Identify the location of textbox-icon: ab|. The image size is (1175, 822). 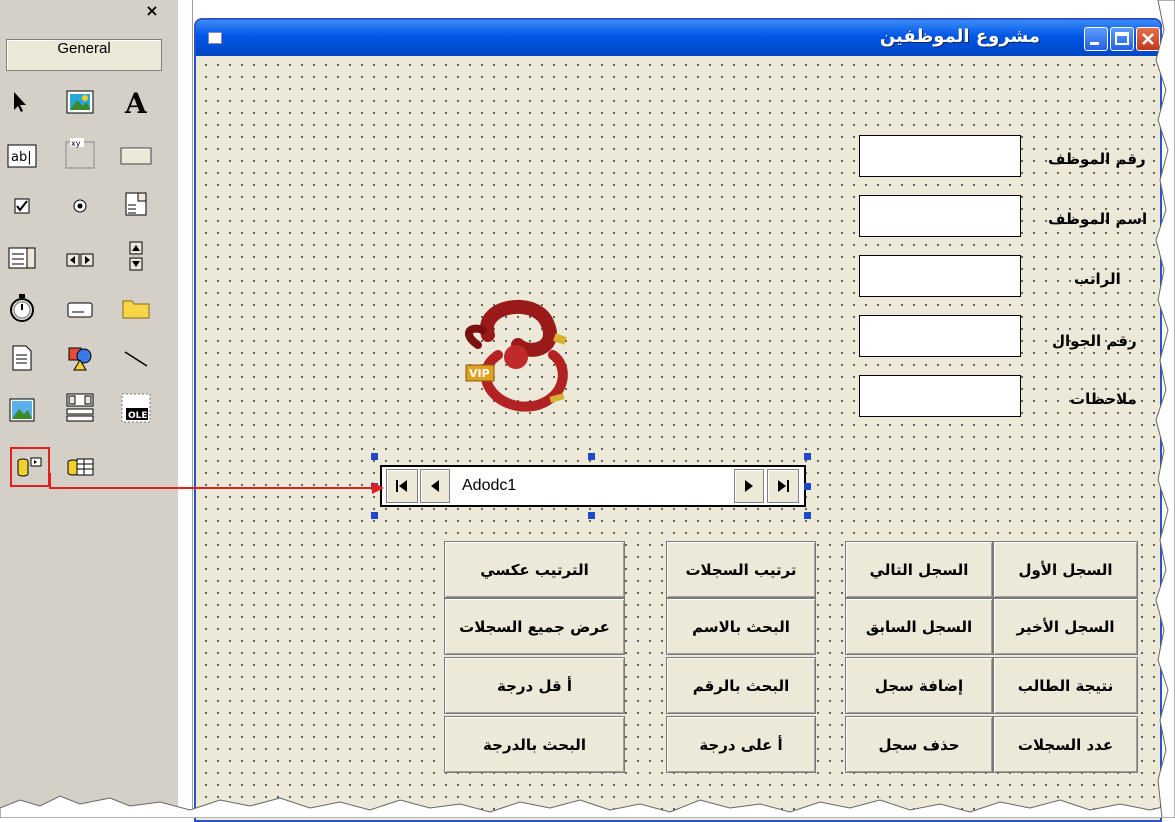
(22, 156).